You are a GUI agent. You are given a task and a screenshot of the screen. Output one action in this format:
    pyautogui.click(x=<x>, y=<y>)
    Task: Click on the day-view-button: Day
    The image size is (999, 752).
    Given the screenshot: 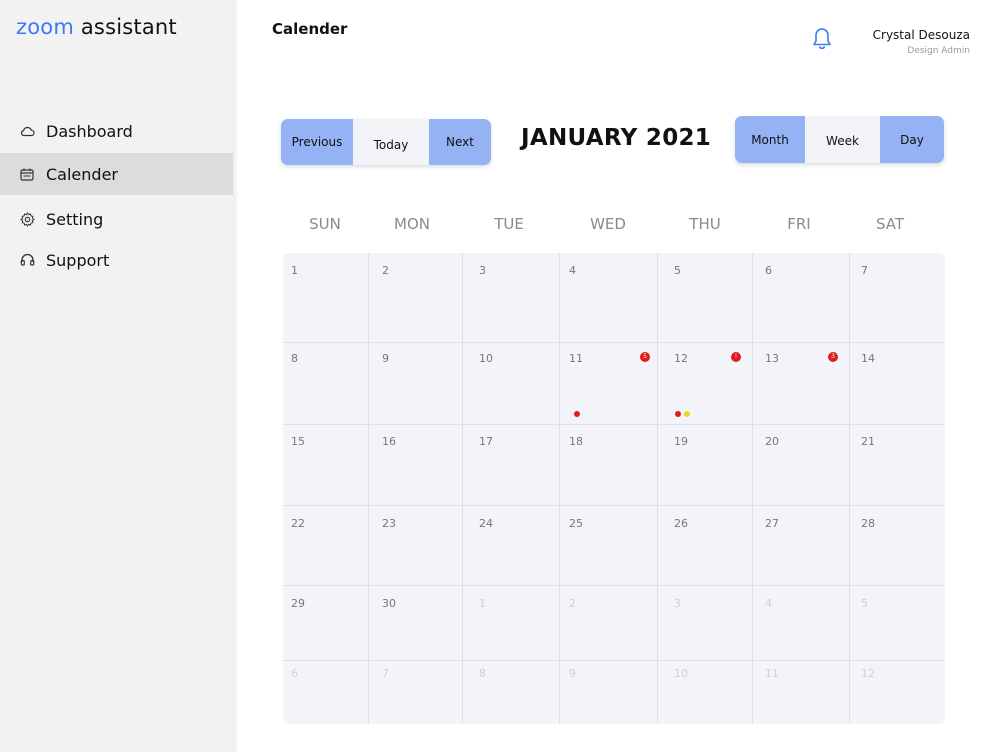 What is the action you would take?
    pyautogui.click(x=912, y=139)
    